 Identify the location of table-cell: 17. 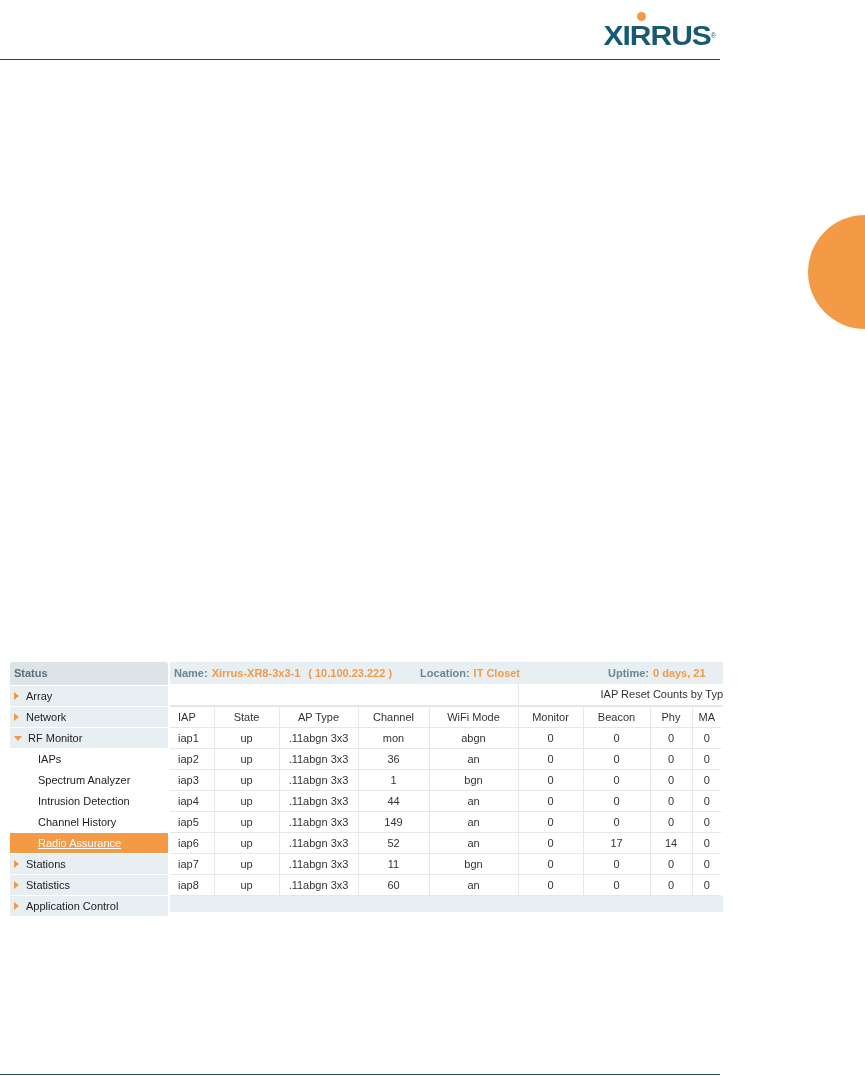
(616, 843).